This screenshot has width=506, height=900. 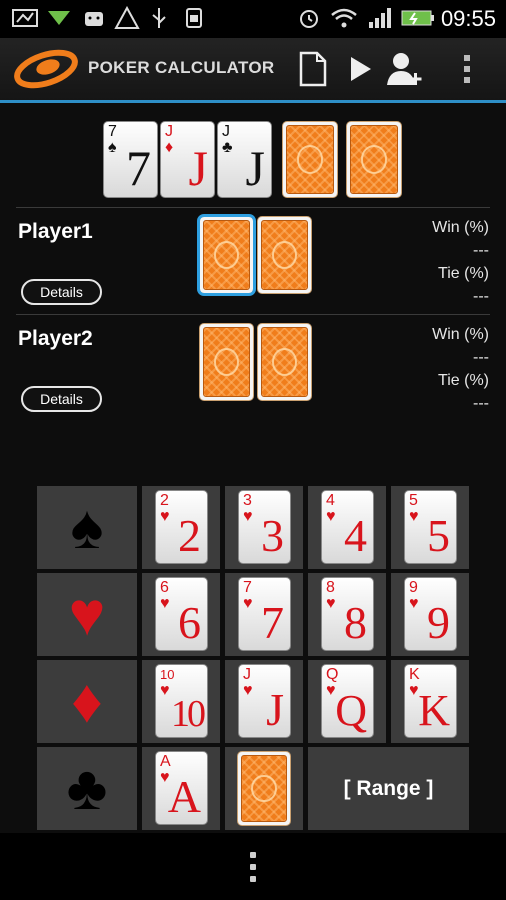 I want to click on card-j-hearts: J ♥ J, so click(x=264, y=701).